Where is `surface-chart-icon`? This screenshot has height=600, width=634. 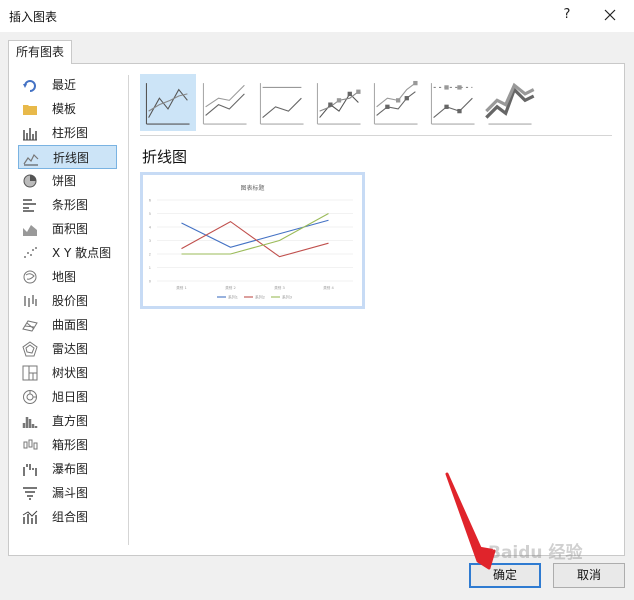 surface-chart-icon is located at coordinates (30, 325).